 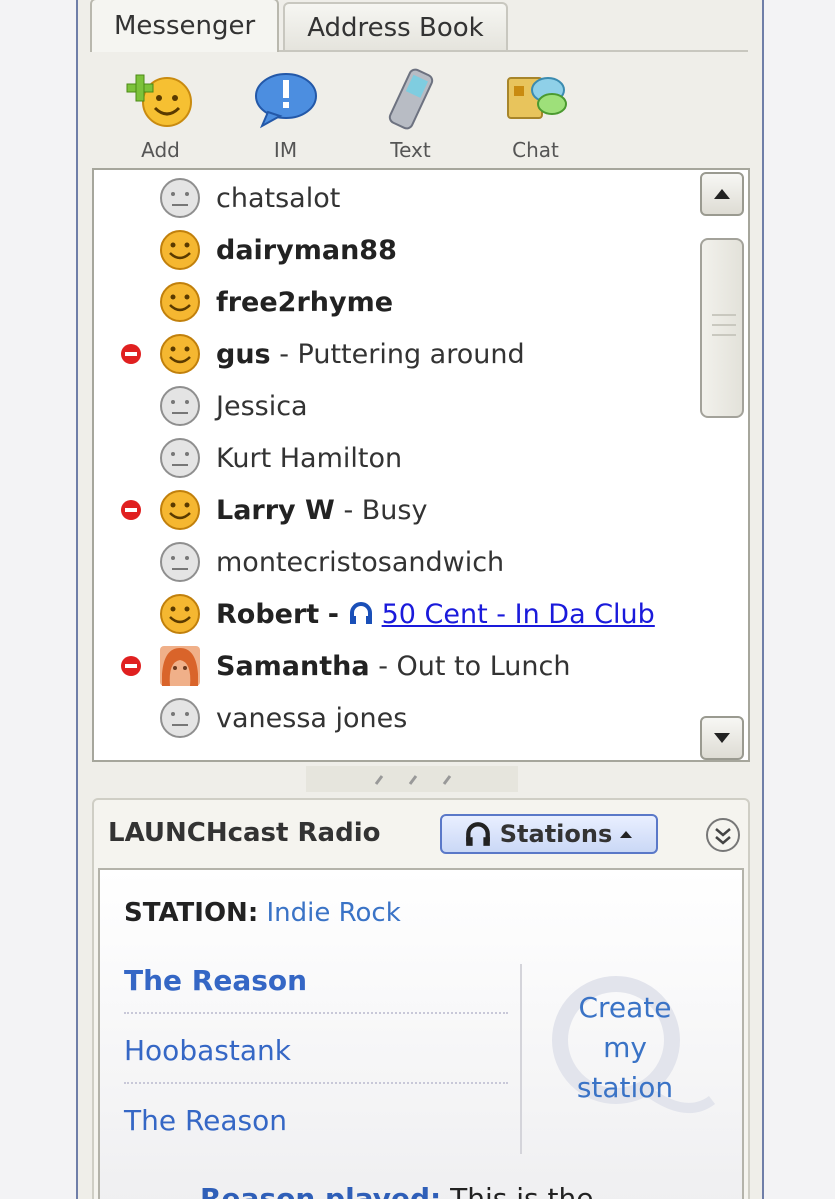 What do you see at coordinates (320, 1190) in the screenshot?
I see `reason-played-label: Reason played:` at bounding box center [320, 1190].